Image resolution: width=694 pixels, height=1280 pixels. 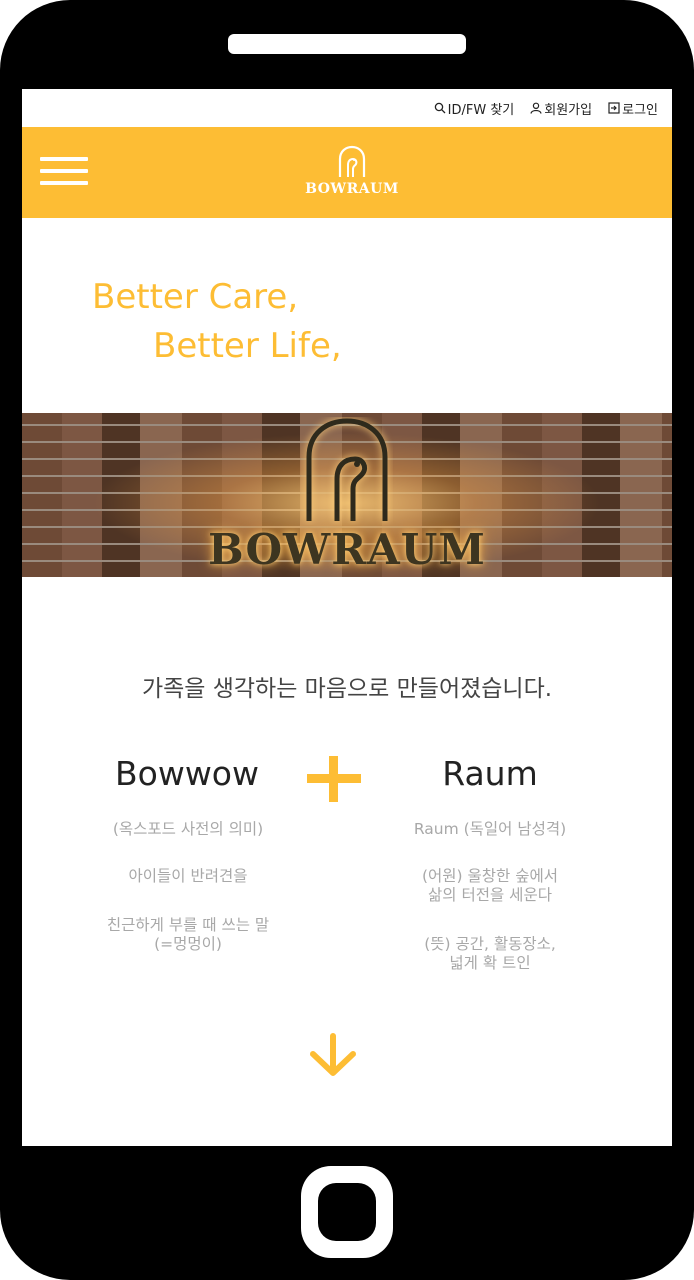 What do you see at coordinates (536, 108) in the screenshot?
I see `user-icon` at bounding box center [536, 108].